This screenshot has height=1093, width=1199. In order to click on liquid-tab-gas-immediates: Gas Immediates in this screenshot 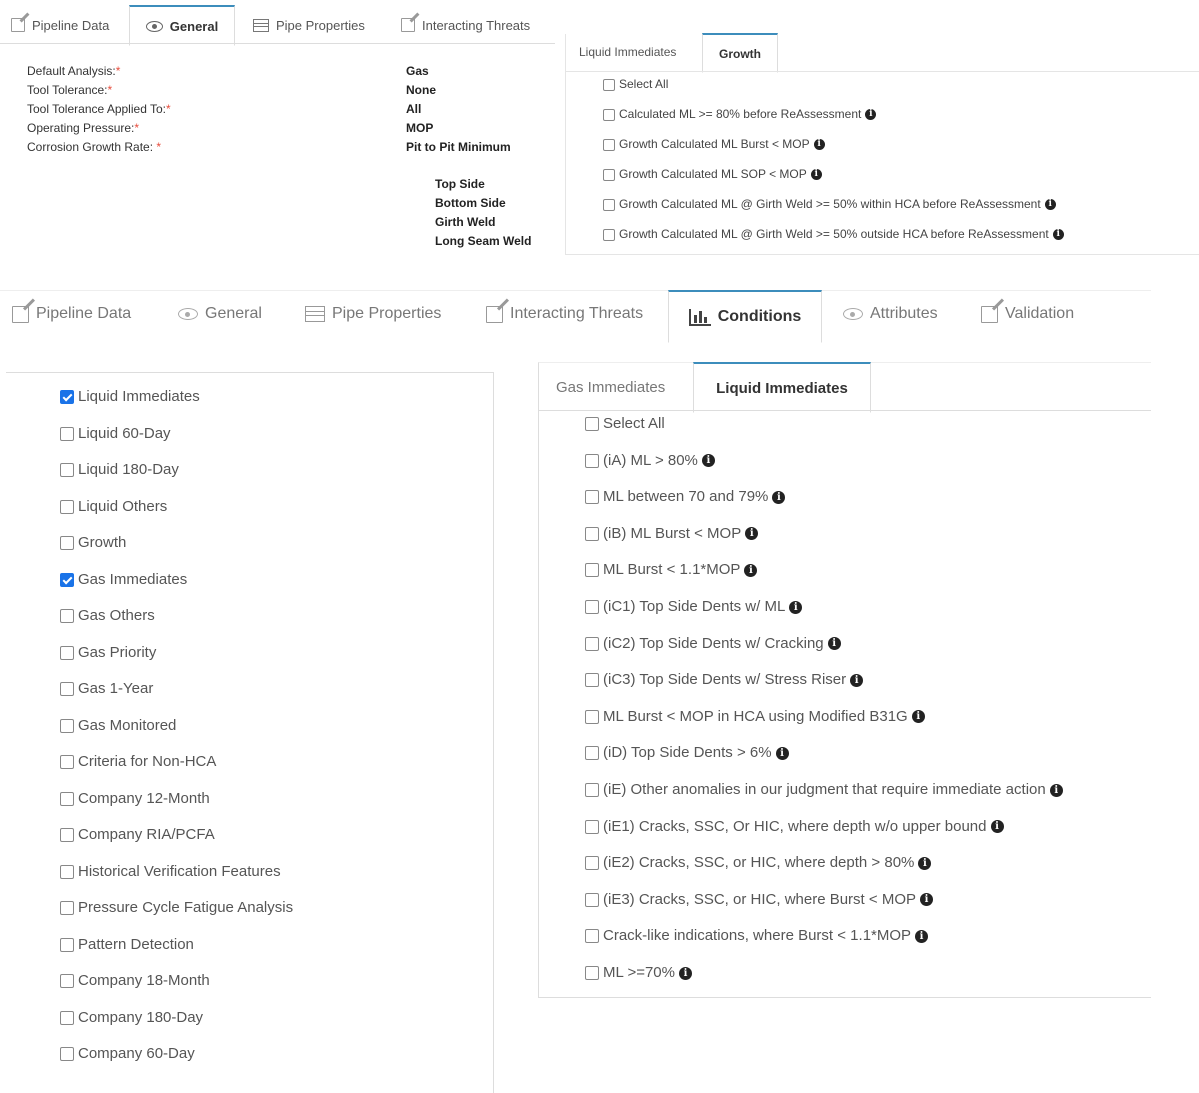, I will do `click(610, 387)`.